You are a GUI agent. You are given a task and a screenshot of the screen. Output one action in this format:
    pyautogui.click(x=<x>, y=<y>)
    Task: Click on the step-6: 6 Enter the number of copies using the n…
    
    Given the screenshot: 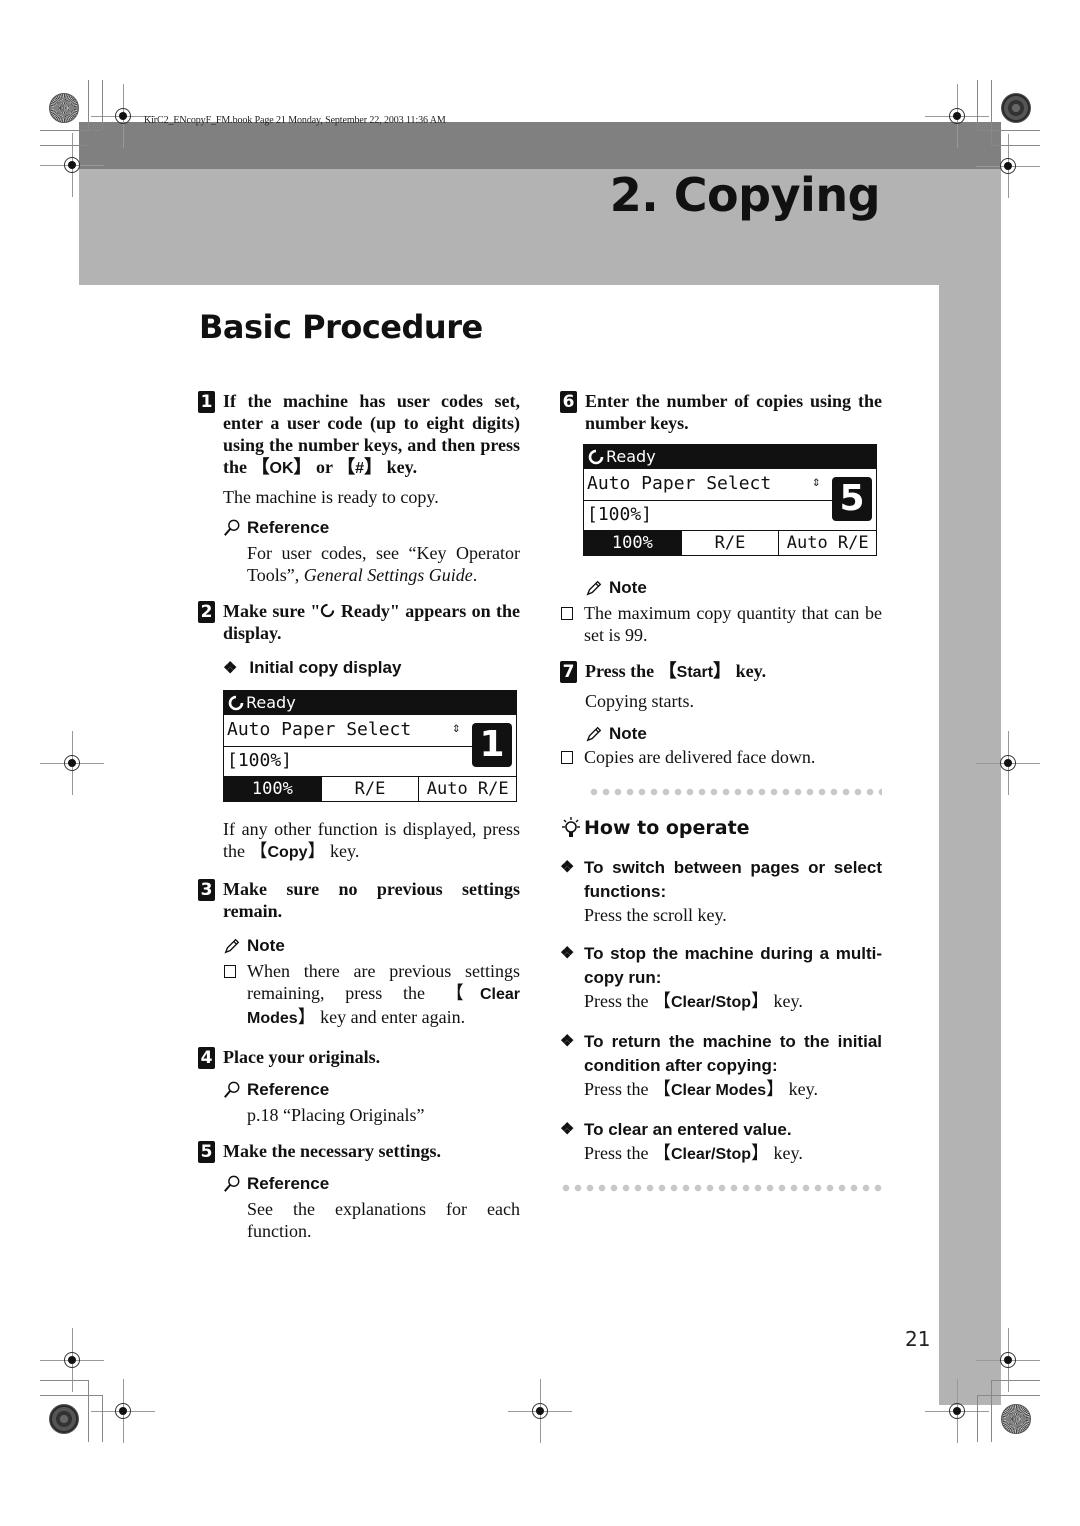 What is the action you would take?
    pyautogui.click(x=721, y=412)
    